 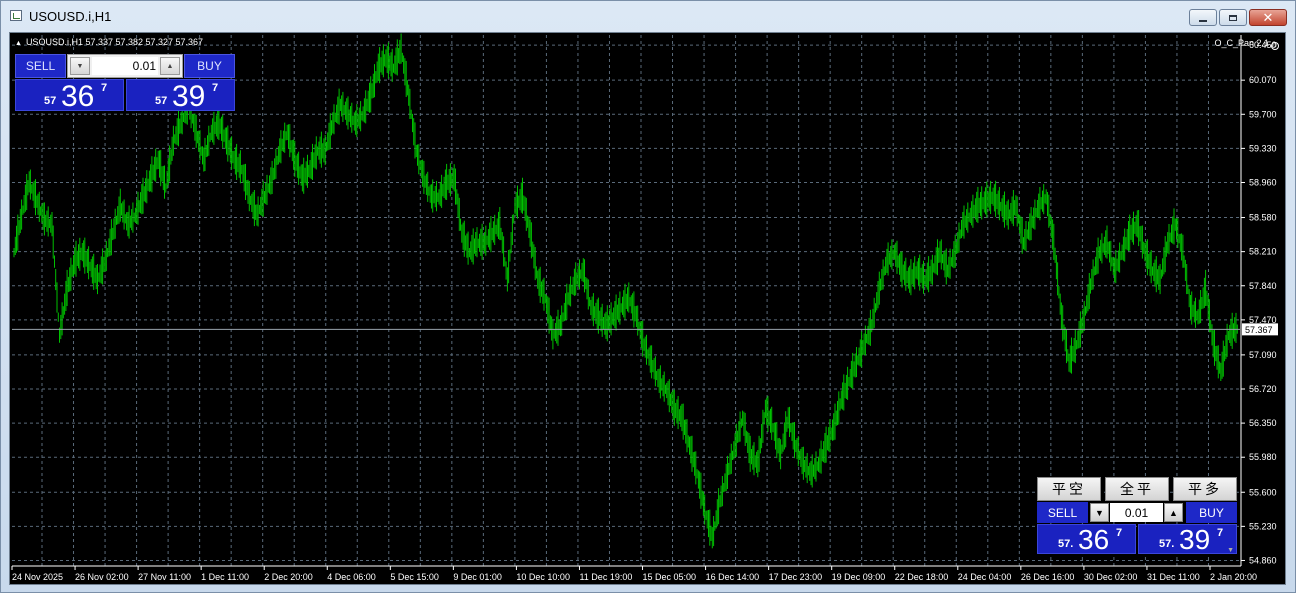 I want to click on y-tick-label: 60.070, so click(x=1263, y=80).